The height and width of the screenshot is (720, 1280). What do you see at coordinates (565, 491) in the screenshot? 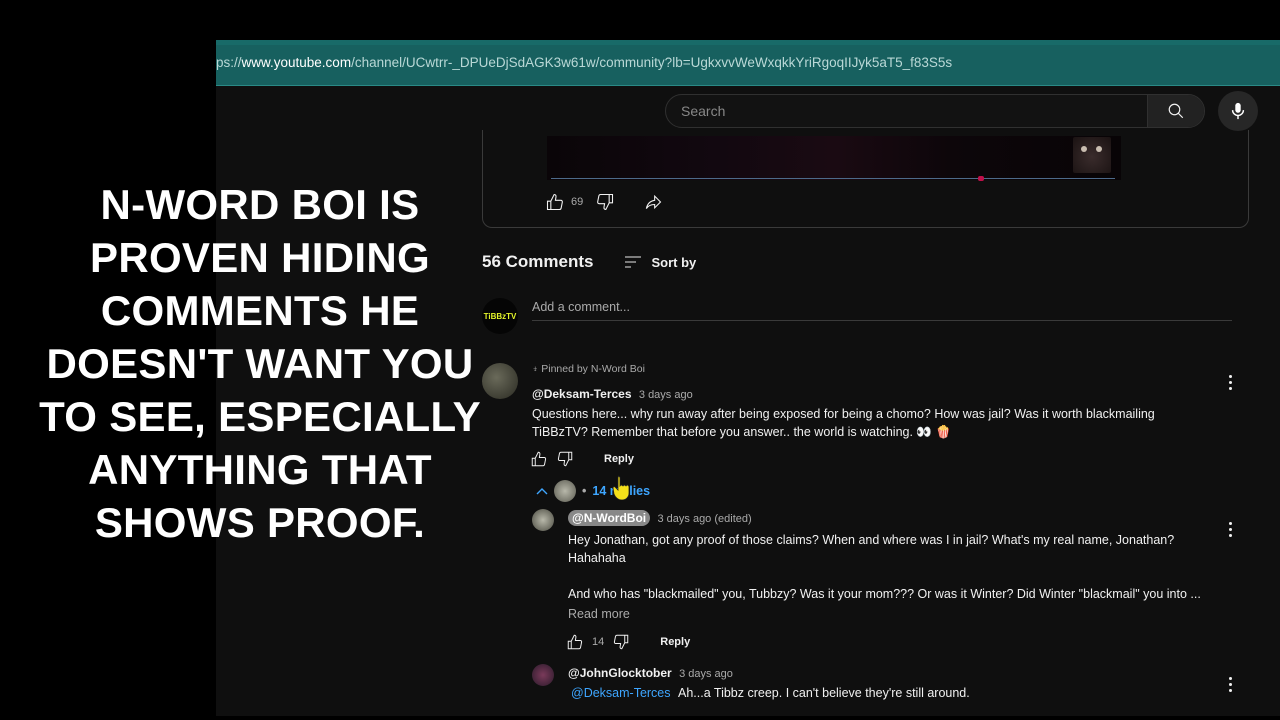
I see `creator-avatar-small` at bounding box center [565, 491].